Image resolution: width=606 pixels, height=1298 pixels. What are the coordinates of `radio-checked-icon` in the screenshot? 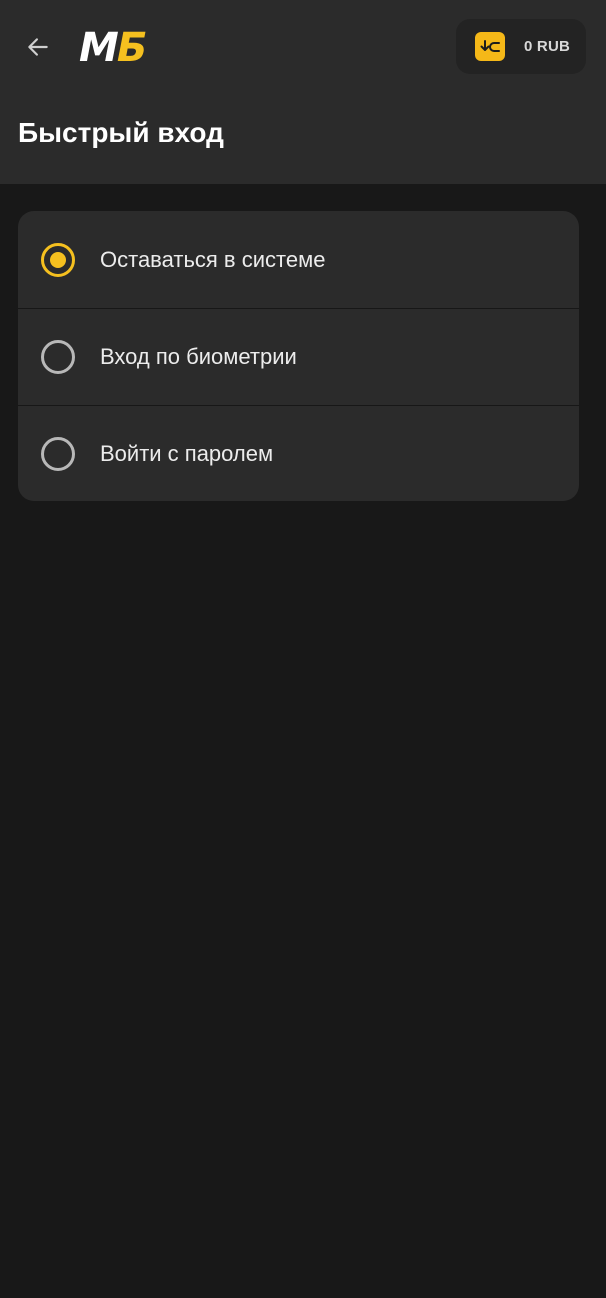 It's located at (58, 259).